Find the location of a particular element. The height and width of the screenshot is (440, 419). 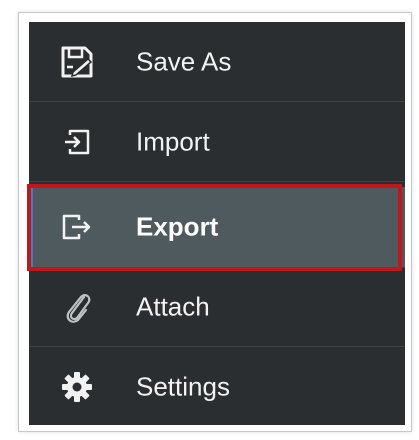

menu-item-label: Export is located at coordinates (177, 226).